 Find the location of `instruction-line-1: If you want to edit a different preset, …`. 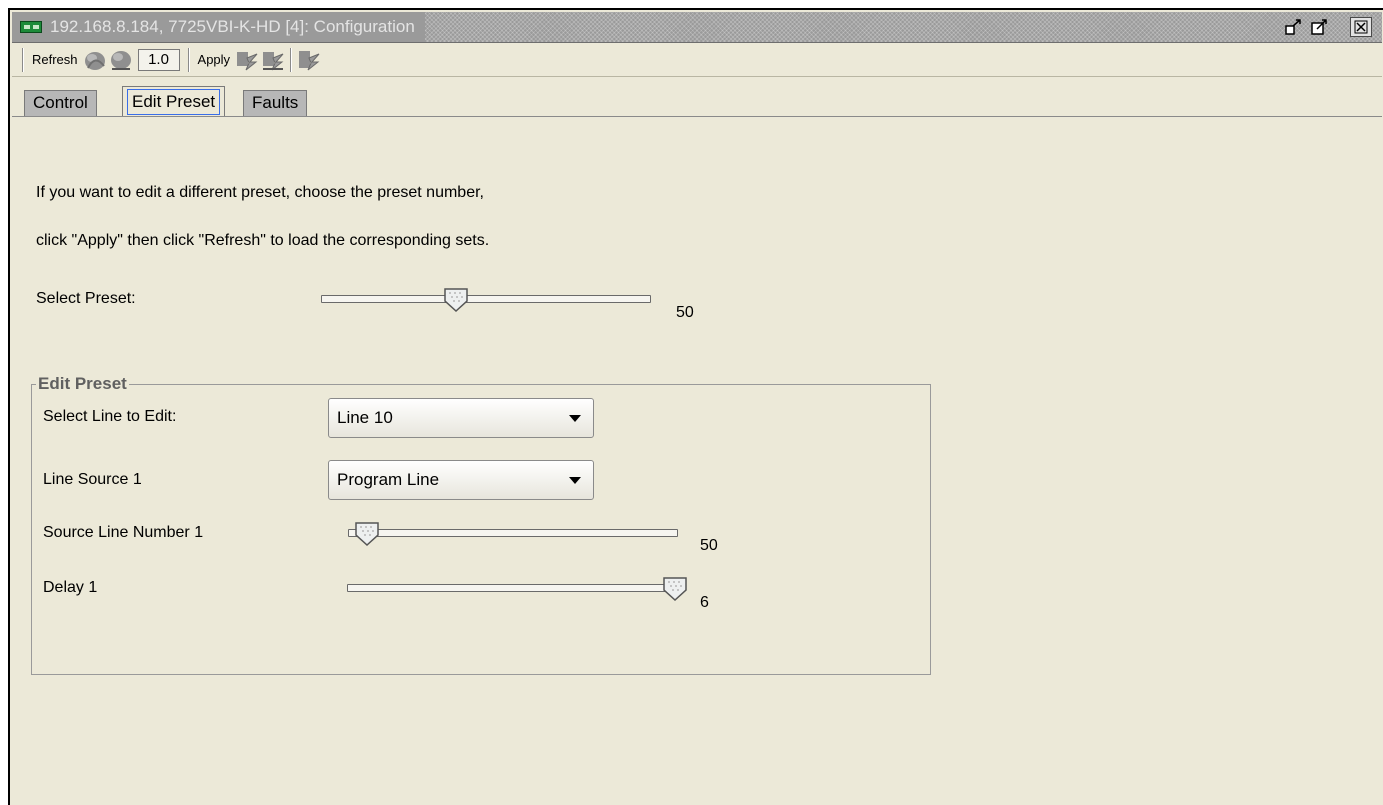

instruction-line-1: If you want to edit a different preset, … is located at coordinates (260, 192).